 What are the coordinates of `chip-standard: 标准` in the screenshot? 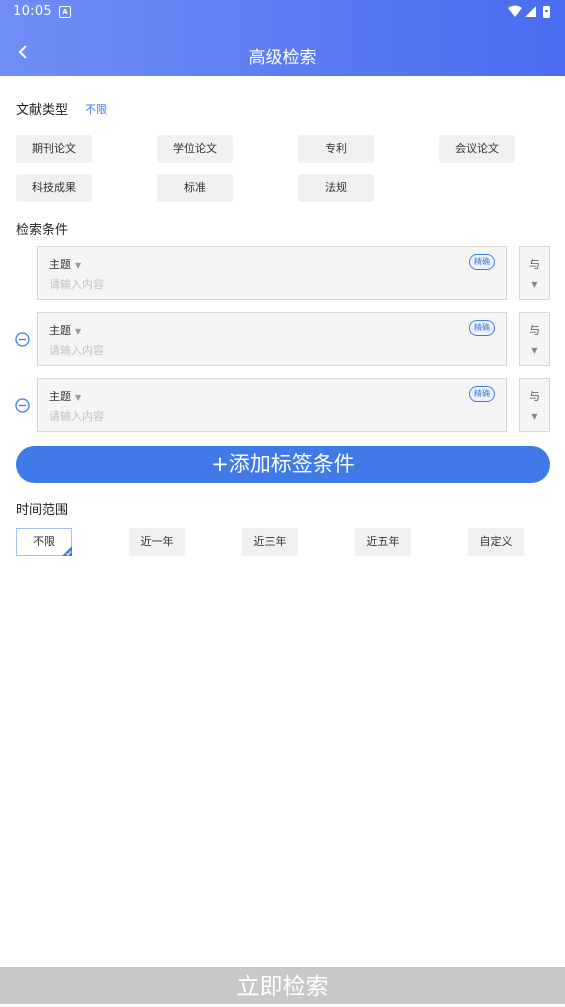 It's located at (195, 188).